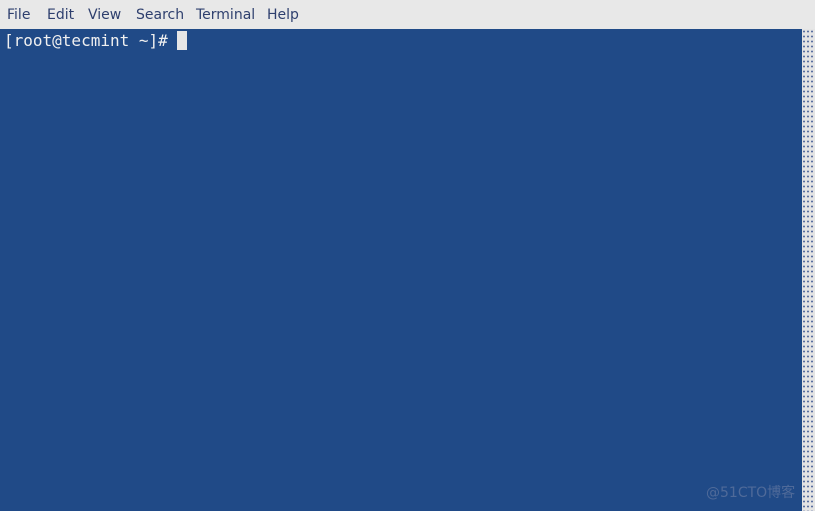 This screenshot has height=511, width=815. Describe the element at coordinates (104, 15) in the screenshot. I see `menu-view: View` at that location.